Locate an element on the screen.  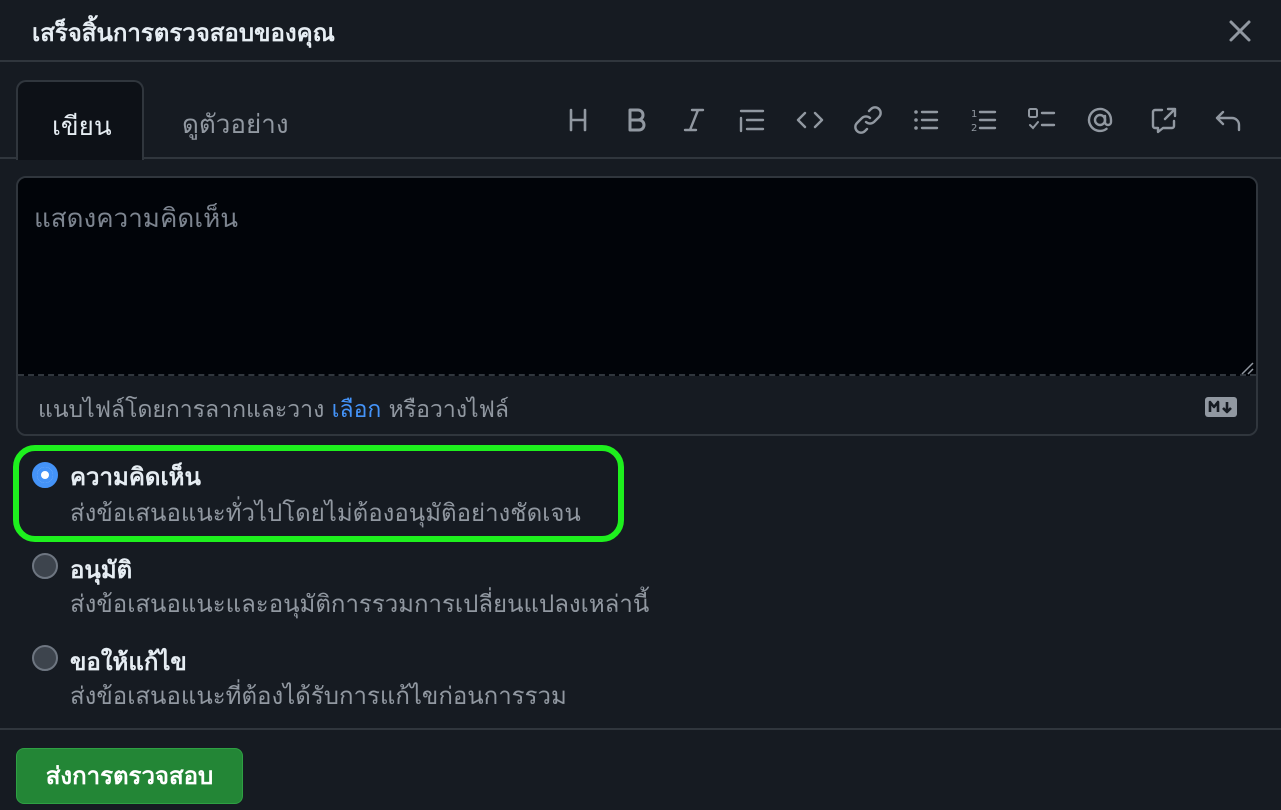
tab-preview-label: ดูตัวอย่าง is located at coordinates (235, 125).